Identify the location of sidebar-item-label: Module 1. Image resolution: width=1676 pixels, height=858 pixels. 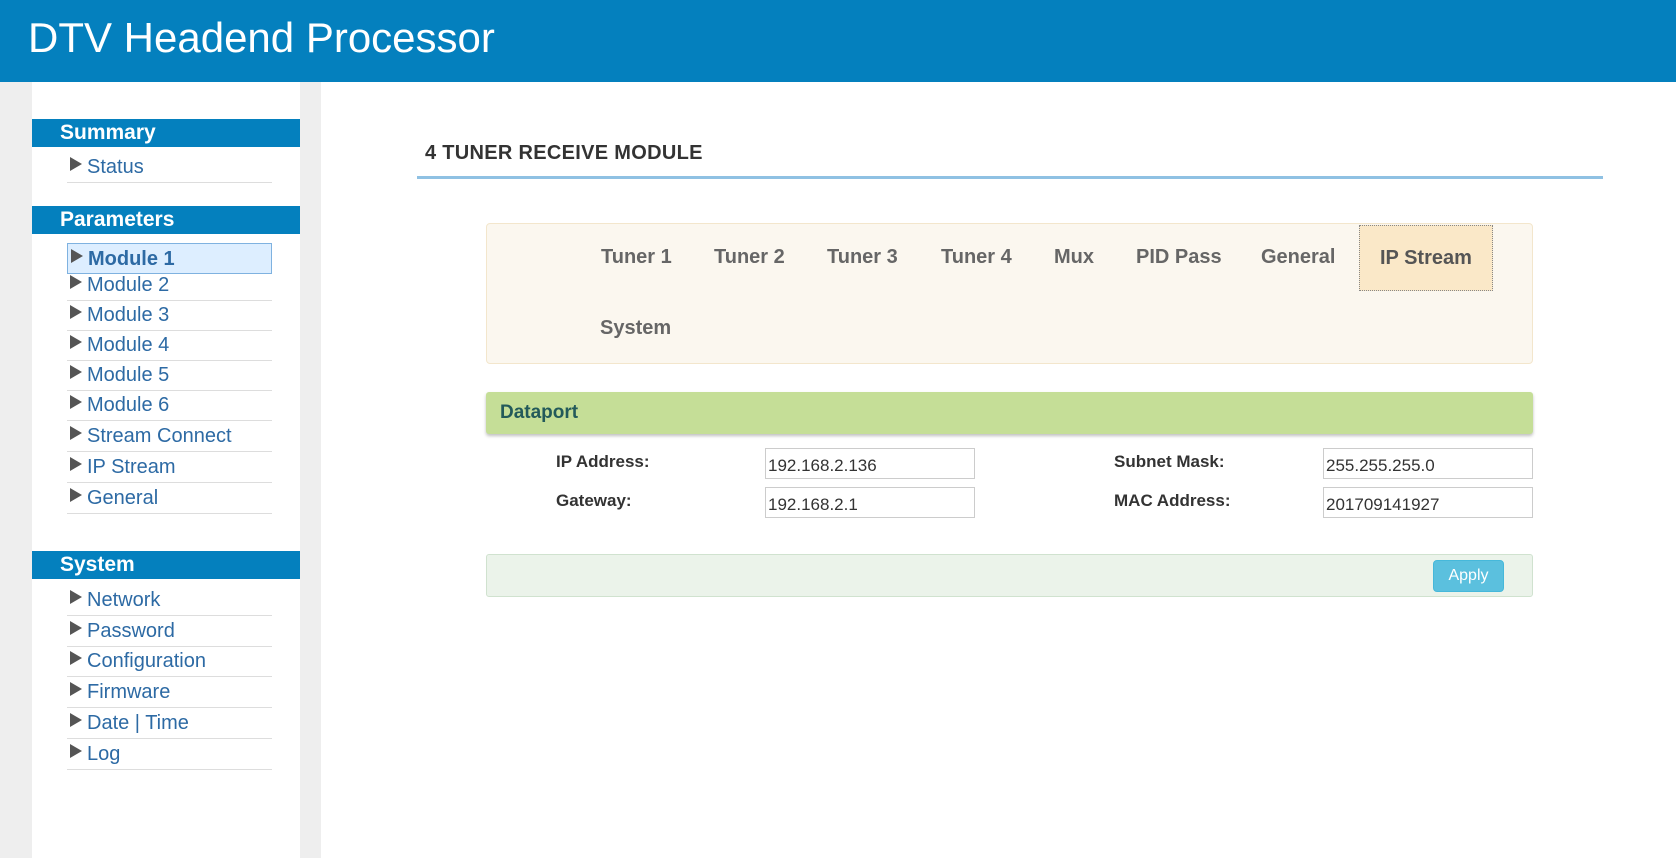
(131, 259).